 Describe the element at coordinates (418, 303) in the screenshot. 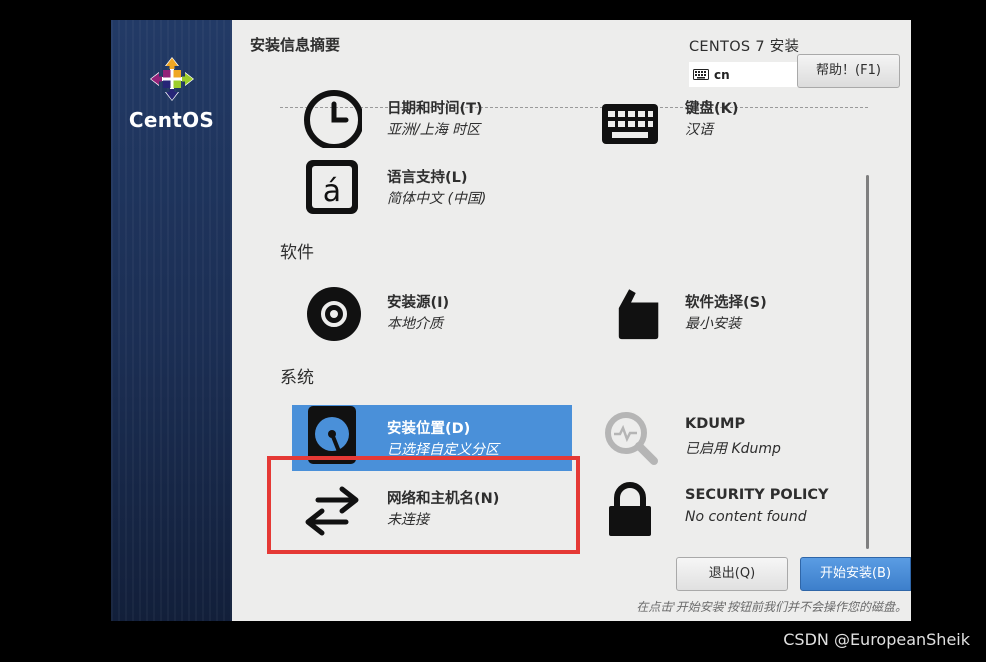

I see `spoke-install-source-label: 安装源(I)` at that location.